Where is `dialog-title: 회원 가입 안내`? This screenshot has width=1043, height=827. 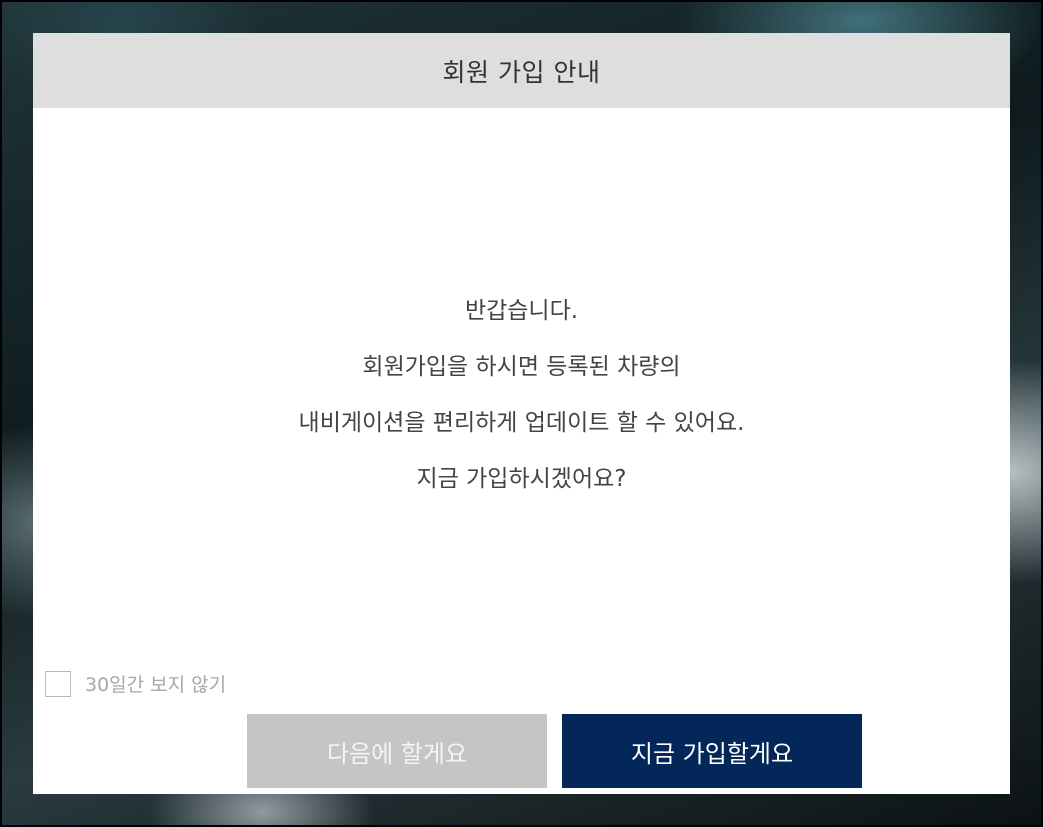
dialog-title: 회원 가입 안내 is located at coordinates (521, 72).